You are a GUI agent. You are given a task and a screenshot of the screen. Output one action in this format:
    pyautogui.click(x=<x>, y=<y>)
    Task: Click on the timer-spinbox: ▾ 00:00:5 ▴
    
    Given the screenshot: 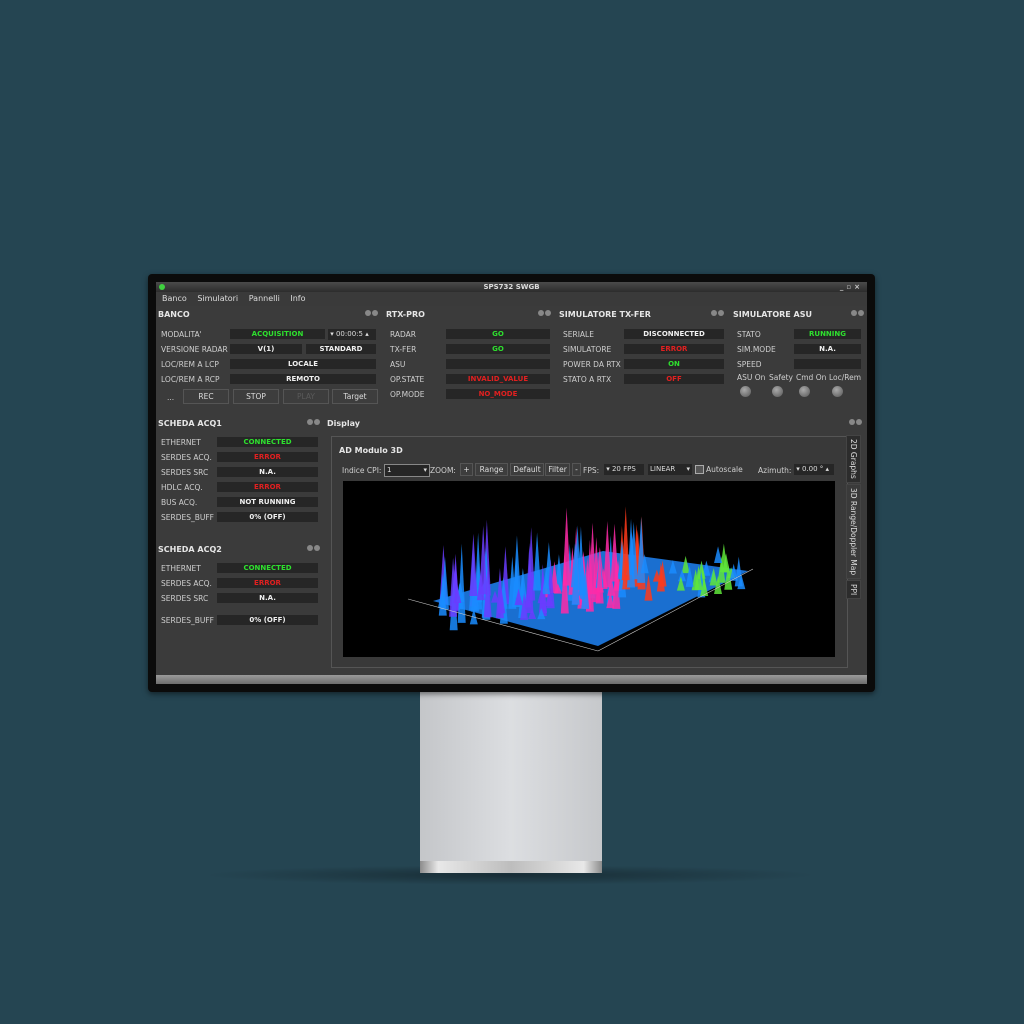 What is the action you would take?
    pyautogui.click(x=352, y=334)
    